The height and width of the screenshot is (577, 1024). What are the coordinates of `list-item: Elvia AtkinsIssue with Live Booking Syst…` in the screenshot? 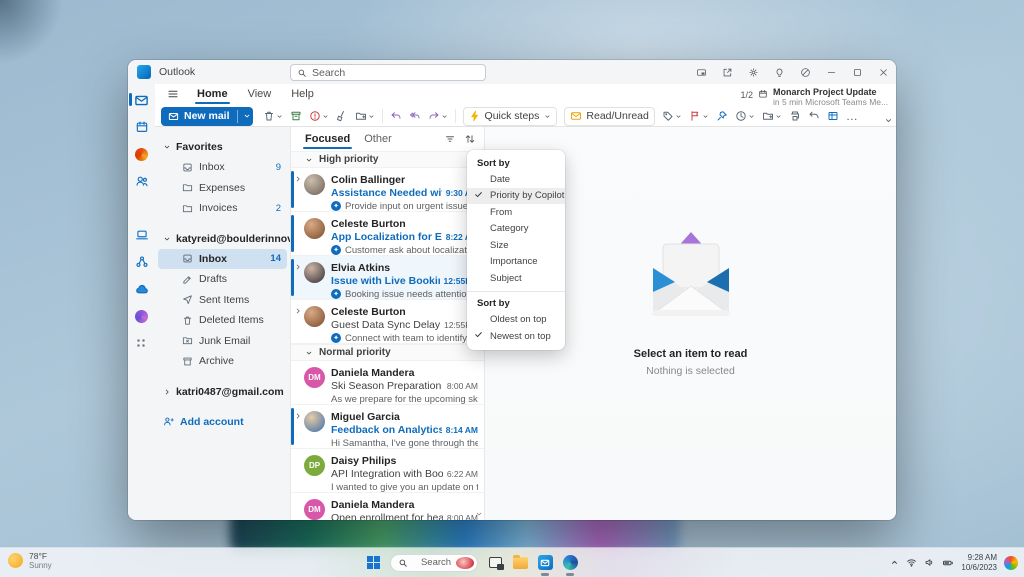 It's located at (387, 278).